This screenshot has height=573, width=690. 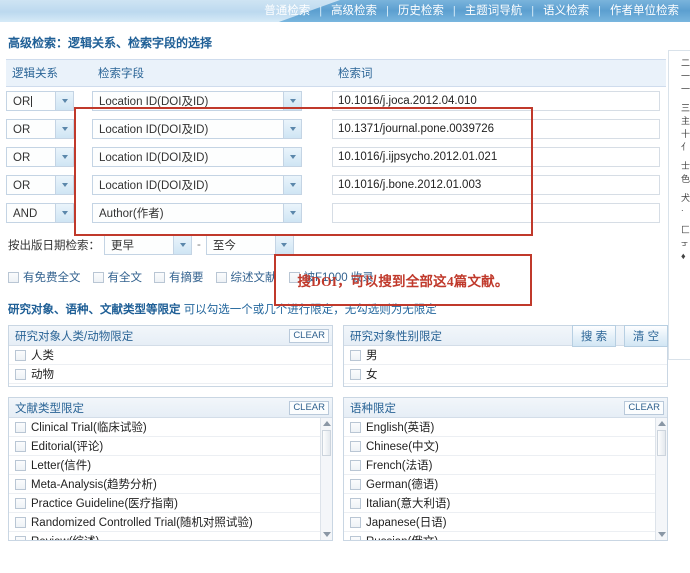 I want to click on checkbox-fulltext: 有全文, so click(x=117, y=277).